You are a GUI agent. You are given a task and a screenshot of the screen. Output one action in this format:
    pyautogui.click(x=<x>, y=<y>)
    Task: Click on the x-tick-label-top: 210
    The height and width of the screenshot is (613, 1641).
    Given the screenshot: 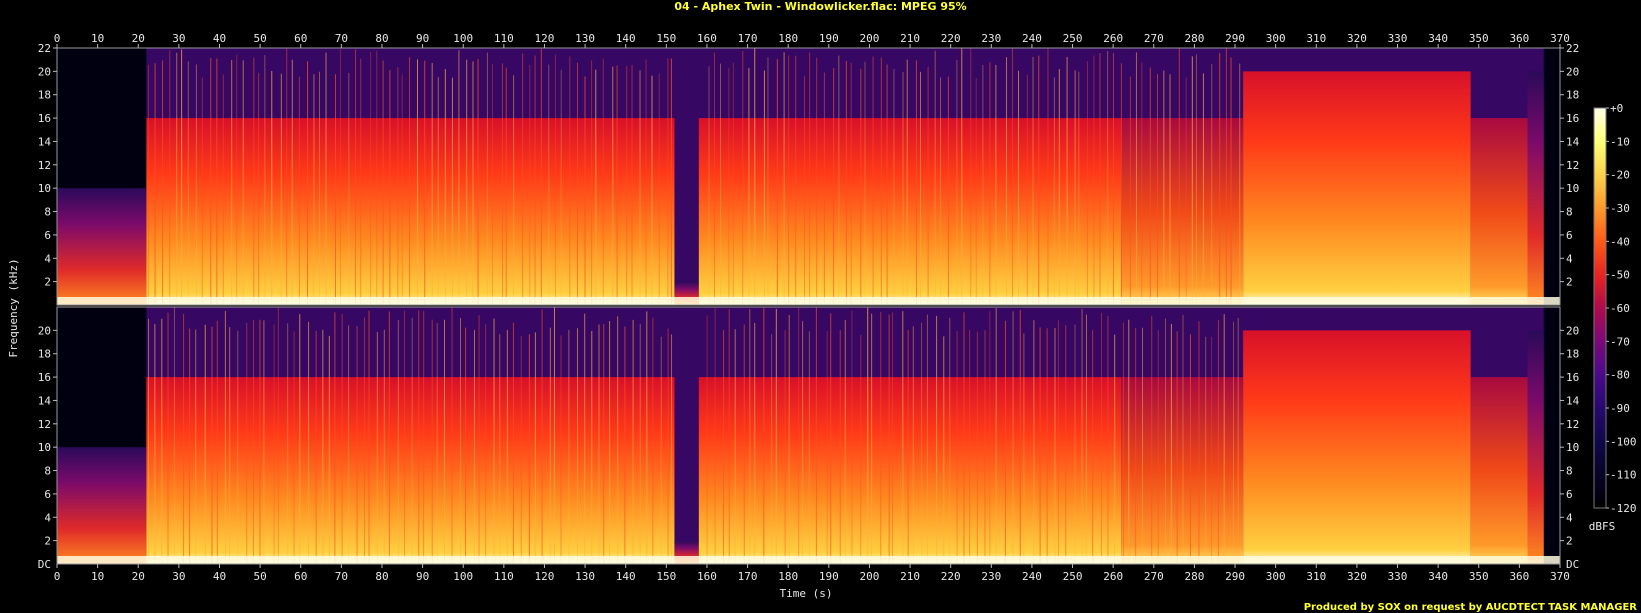 What is the action you would take?
    pyautogui.click(x=910, y=38)
    